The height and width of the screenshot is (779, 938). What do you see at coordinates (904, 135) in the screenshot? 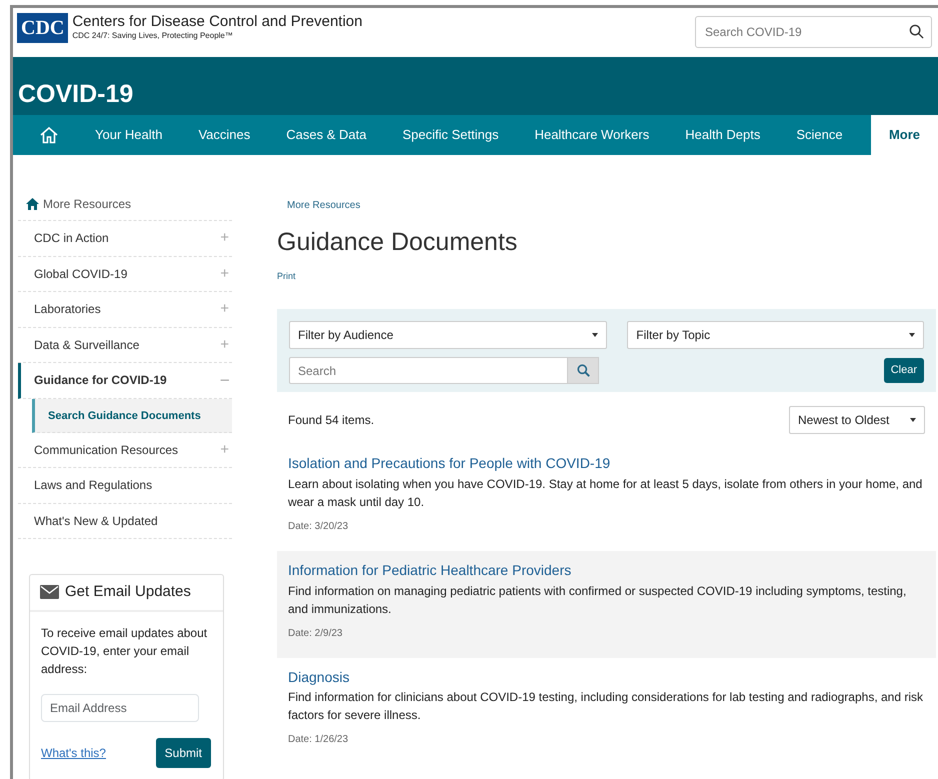
I see `nav-tab: More` at bounding box center [904, 135].